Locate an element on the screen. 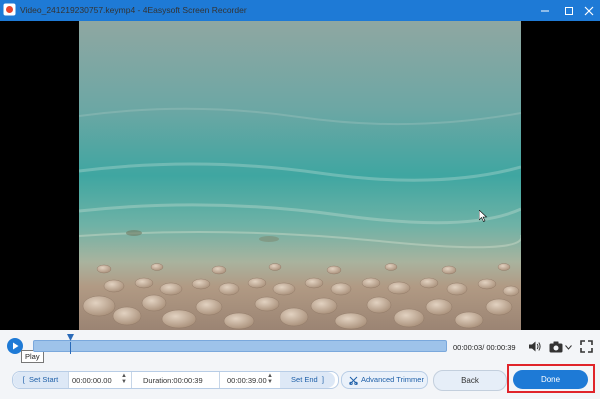 The height and width of the screenshot is (399, 600). set-start-button: [ Set Start is located at coordinates (40, 380).